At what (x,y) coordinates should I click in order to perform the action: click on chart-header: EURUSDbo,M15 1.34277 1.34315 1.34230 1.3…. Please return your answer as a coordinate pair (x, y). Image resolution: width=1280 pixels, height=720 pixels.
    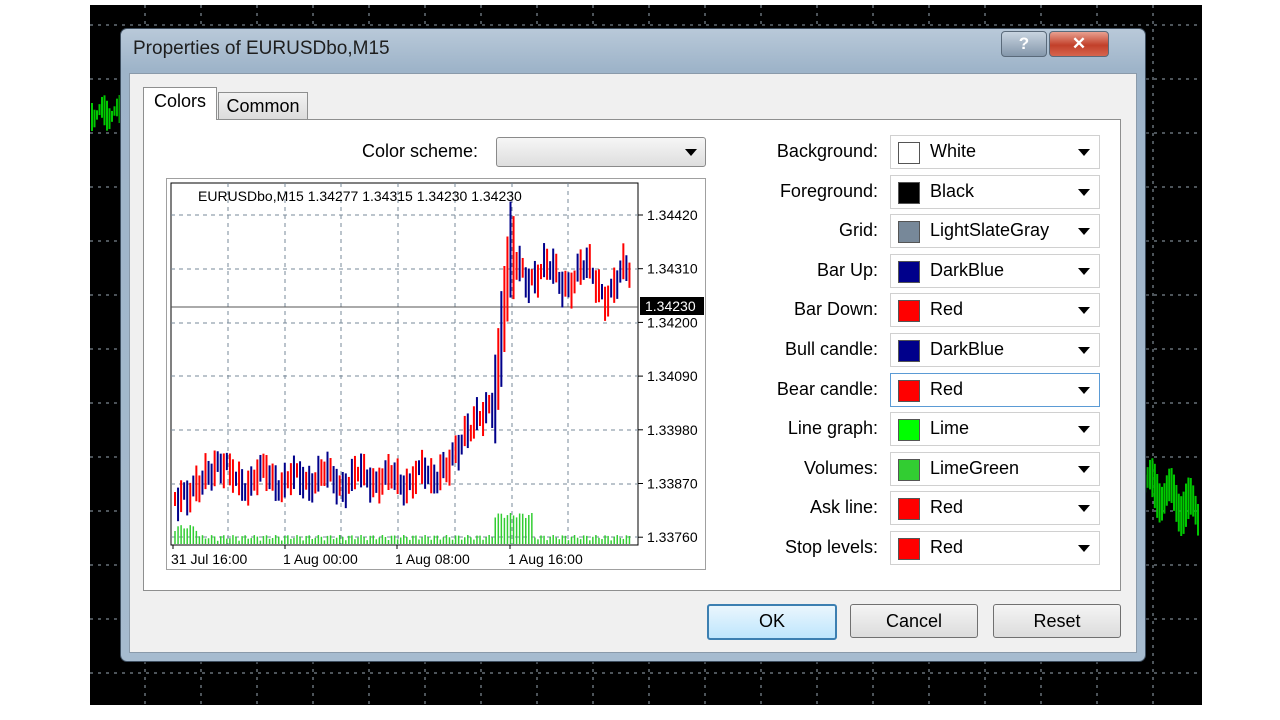
    Looking at the image, I should click on (360, 196).